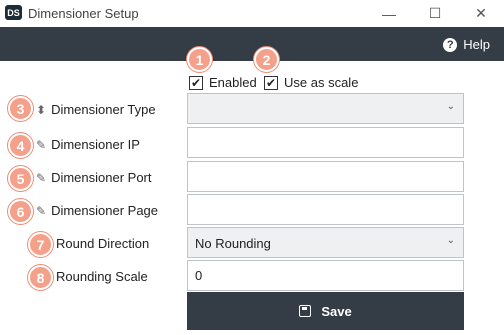 The height and width of the screenshot is (335, 504). What do you see at coordinates (20, 178) in the screenshot?
I see `step-badge-5: 5` at bounding box center [20, 178].